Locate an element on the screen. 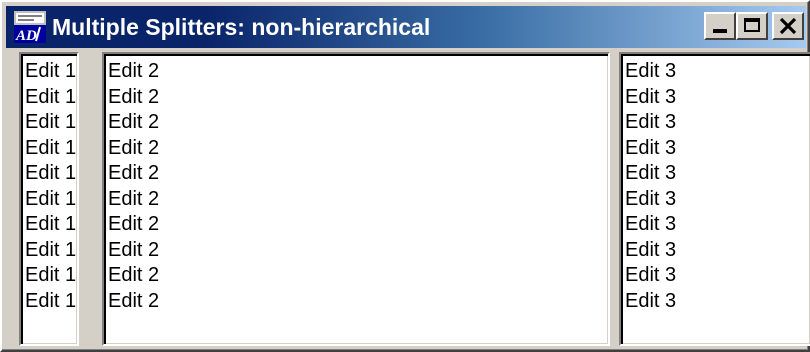  caption-buttons is located at coordinates (754, 26).